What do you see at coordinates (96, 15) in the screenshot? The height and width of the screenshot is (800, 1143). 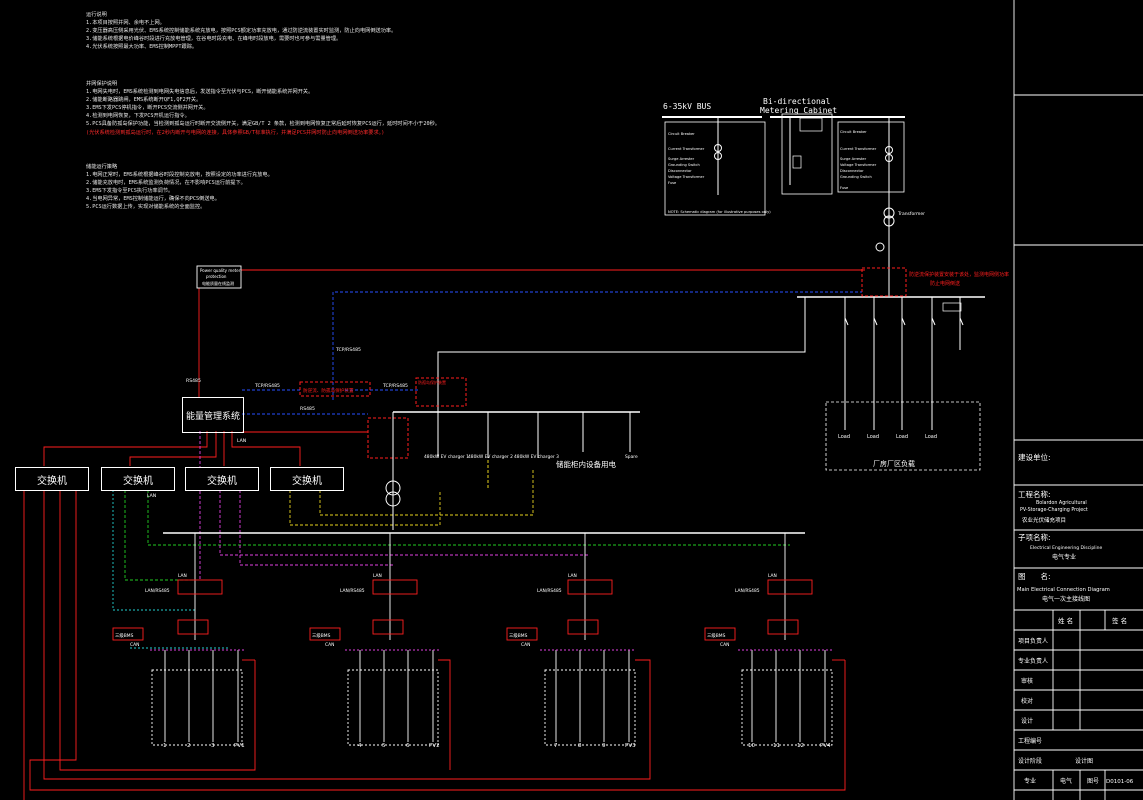 I see `note-line: 运行说明` at bounding box center [96, 15].